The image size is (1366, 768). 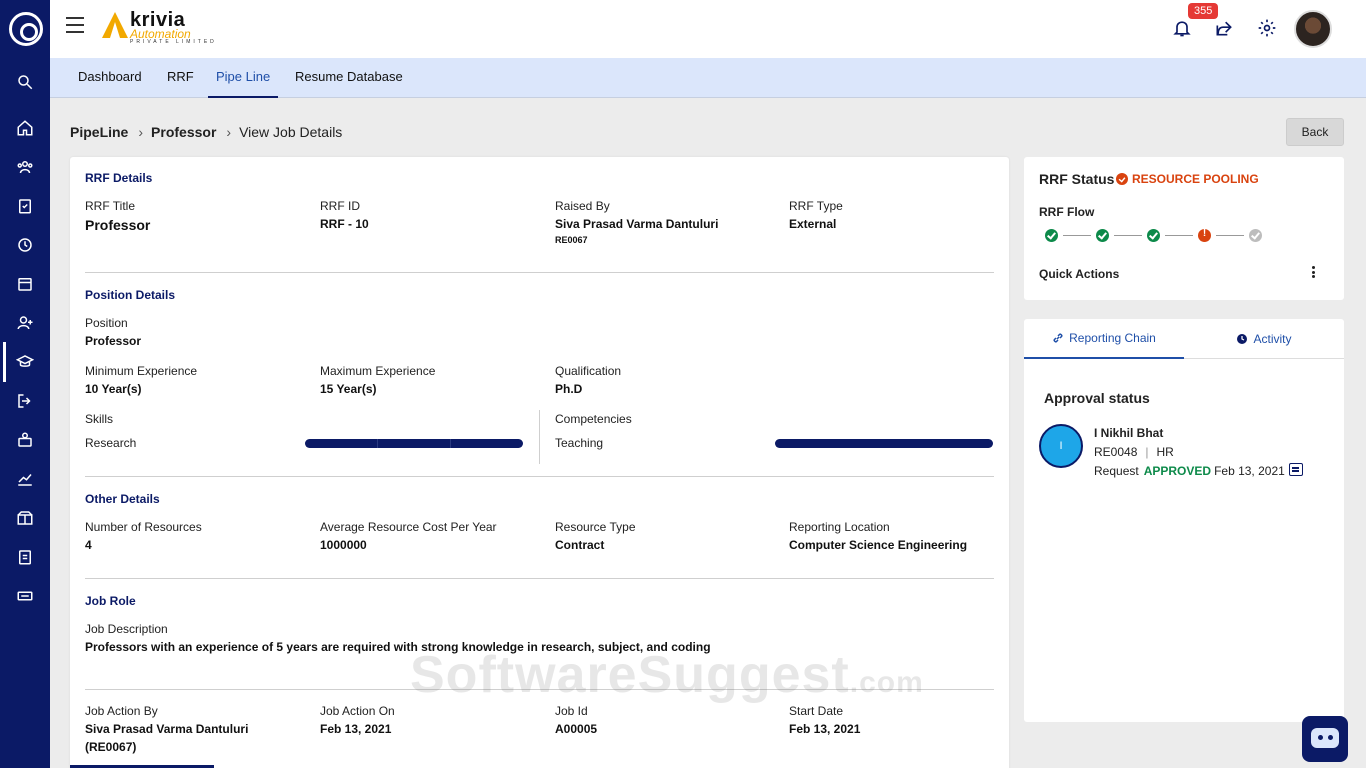 What do you see at coordinates (630, 675) in the screenshot?
I see `watermark-main: SoftwareSuggest` at bounding box center [630, 675].